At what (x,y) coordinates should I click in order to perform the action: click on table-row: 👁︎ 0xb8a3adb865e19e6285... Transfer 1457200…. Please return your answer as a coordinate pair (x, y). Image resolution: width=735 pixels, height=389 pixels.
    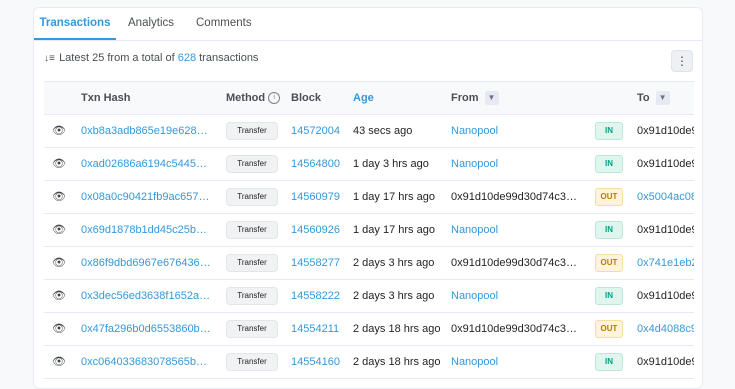
    Looking at the image, I should click on (369, 131).